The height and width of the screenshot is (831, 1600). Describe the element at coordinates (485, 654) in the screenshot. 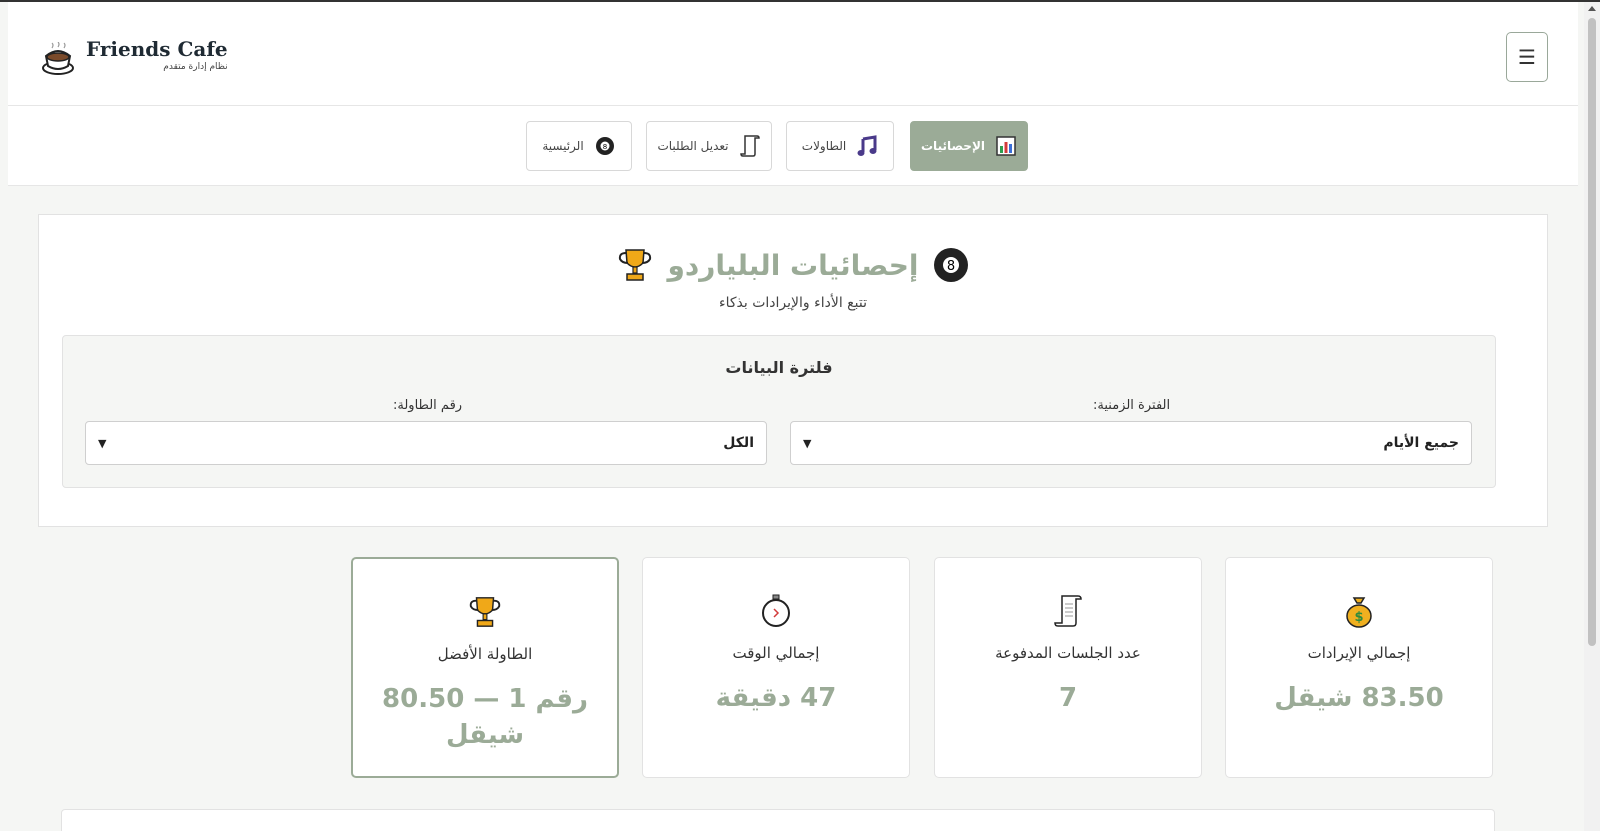

I see `card-label: الطاولة الأفضل` at that location.